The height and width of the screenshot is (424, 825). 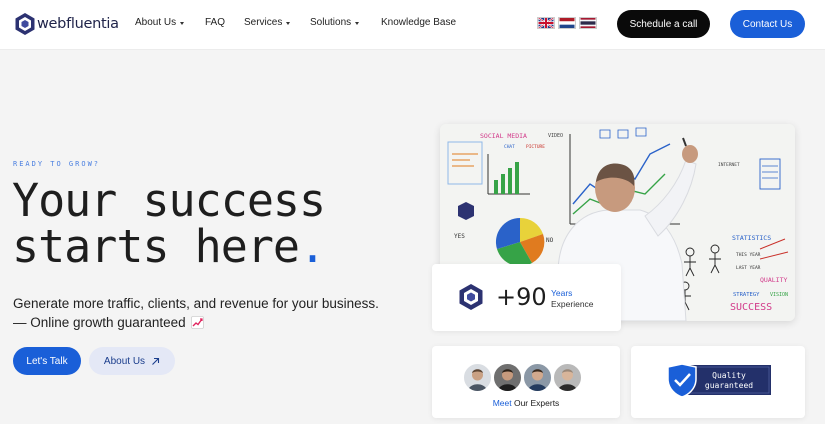 What do you see at coordinates (546, 23) in the screenshot?
I see `flag-uk-icon` at bounding box center [546, 23].